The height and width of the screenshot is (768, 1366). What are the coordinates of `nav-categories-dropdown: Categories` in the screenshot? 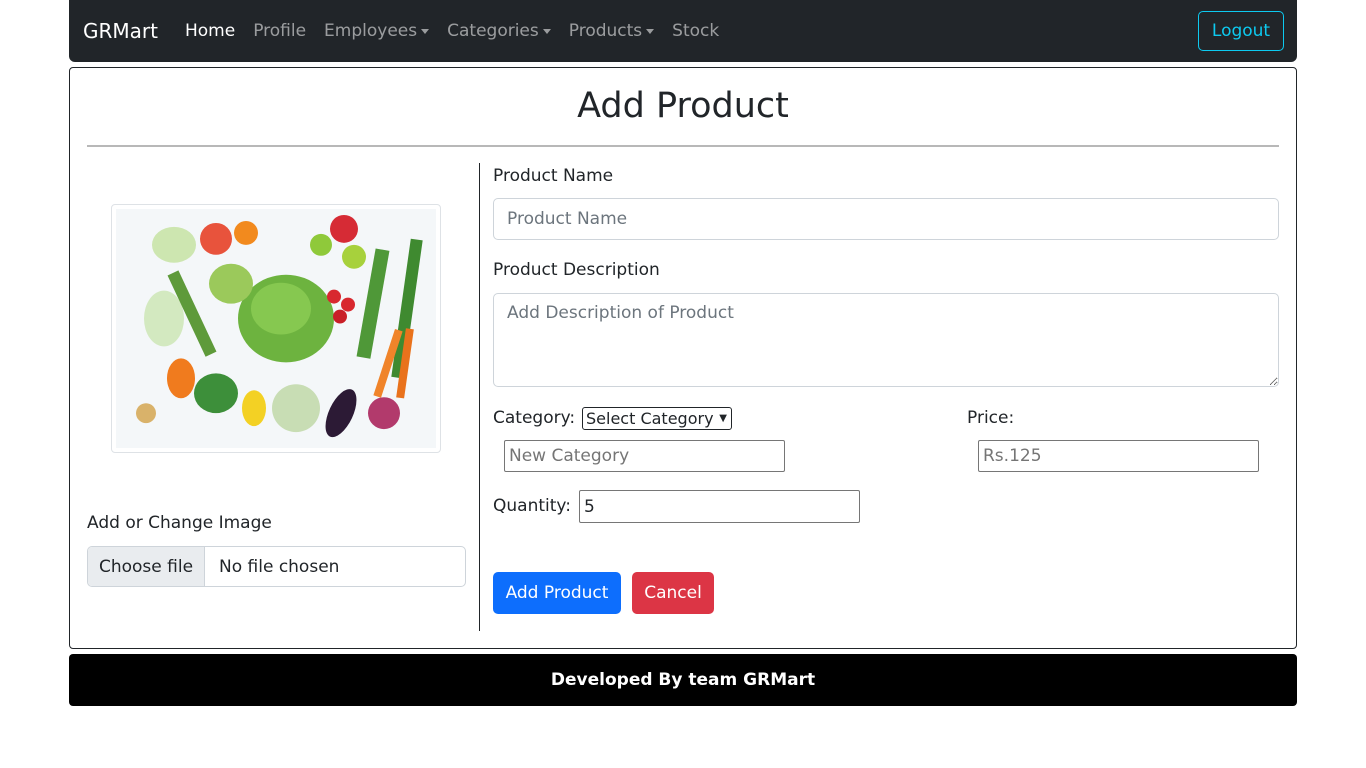 It's located at (499, 31).